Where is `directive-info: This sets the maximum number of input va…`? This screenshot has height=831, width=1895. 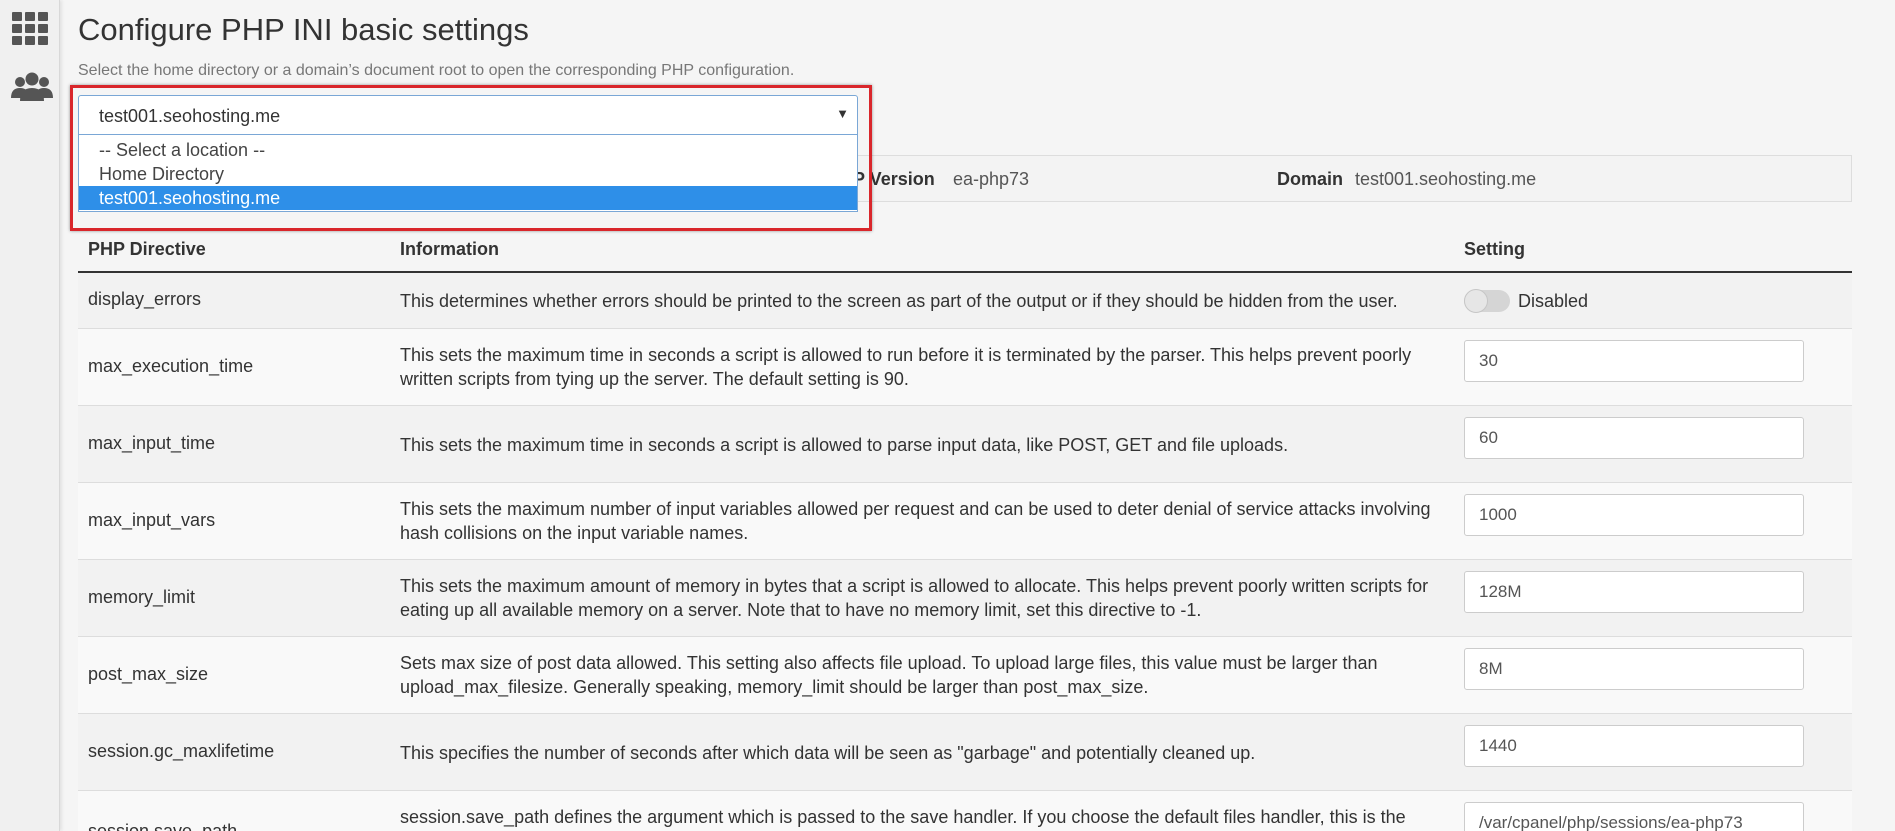 directive-info: This sets the maximum number of input va… is located at coordinates (915, 521).